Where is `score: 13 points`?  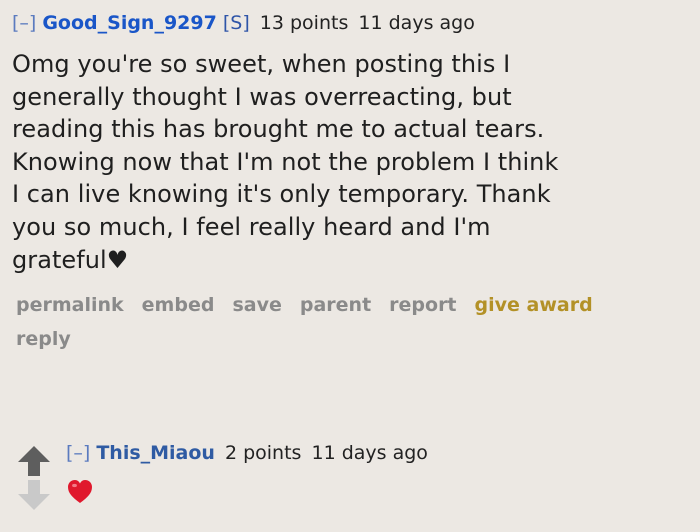 score: 13 points is located at coordinates (304, 23).